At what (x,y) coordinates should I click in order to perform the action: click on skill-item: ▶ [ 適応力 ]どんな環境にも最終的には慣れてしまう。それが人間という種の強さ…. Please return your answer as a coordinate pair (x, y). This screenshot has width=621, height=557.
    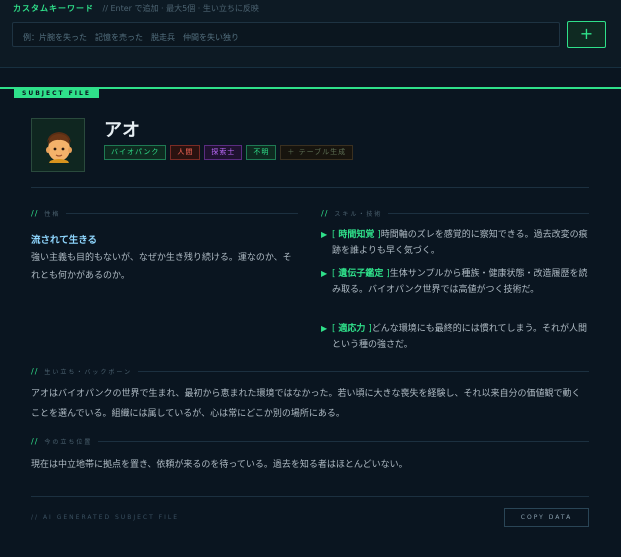
    Looking at the image, I should click on (455, 337).